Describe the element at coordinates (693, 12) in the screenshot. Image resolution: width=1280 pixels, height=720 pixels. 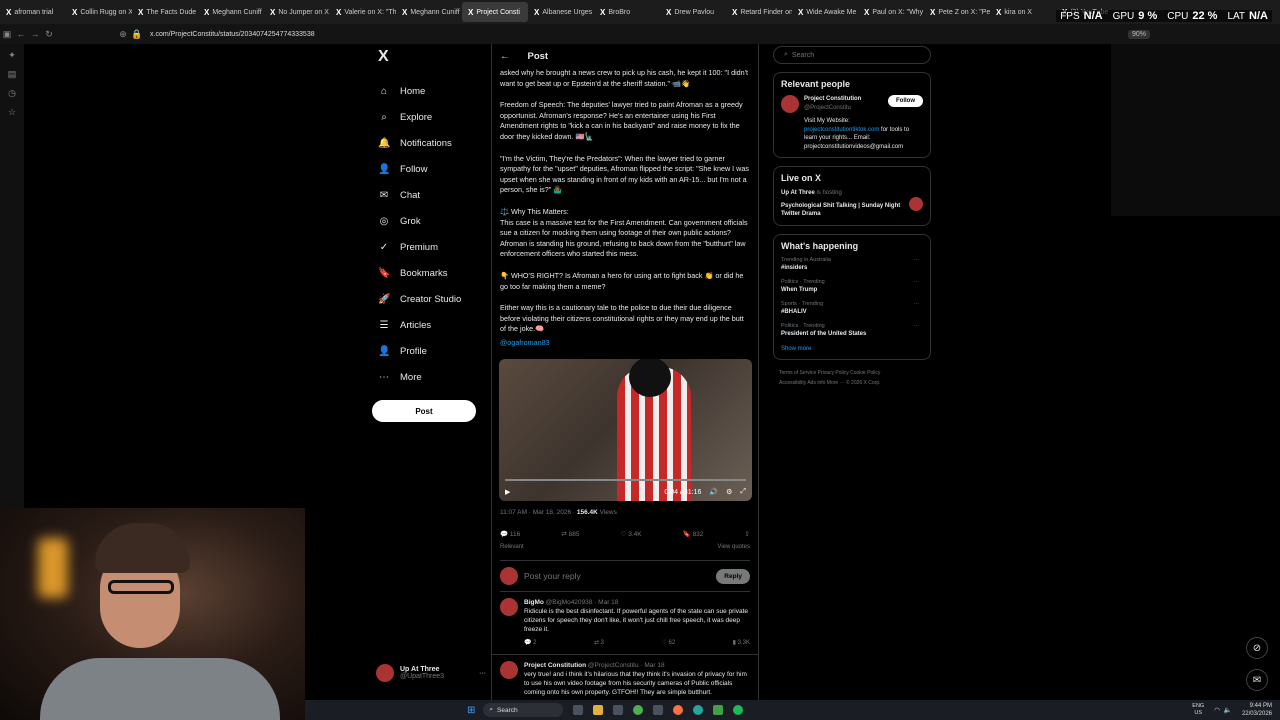
I see `tab-10: X Drew Pavlou` at that location.